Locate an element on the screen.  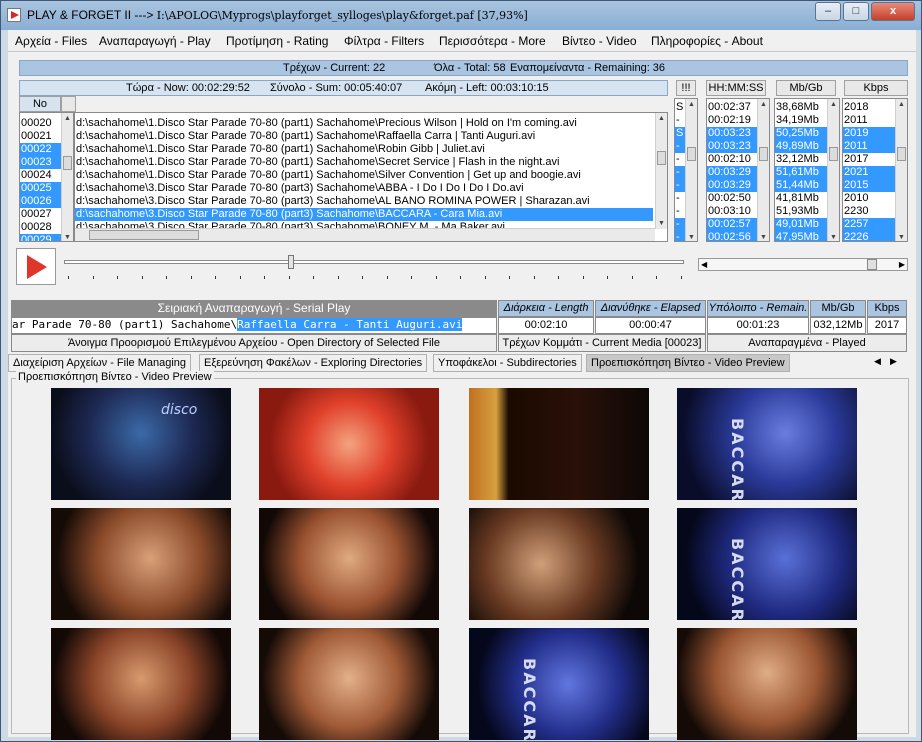
maximize-button: □ is located at coordinates (856, 11).